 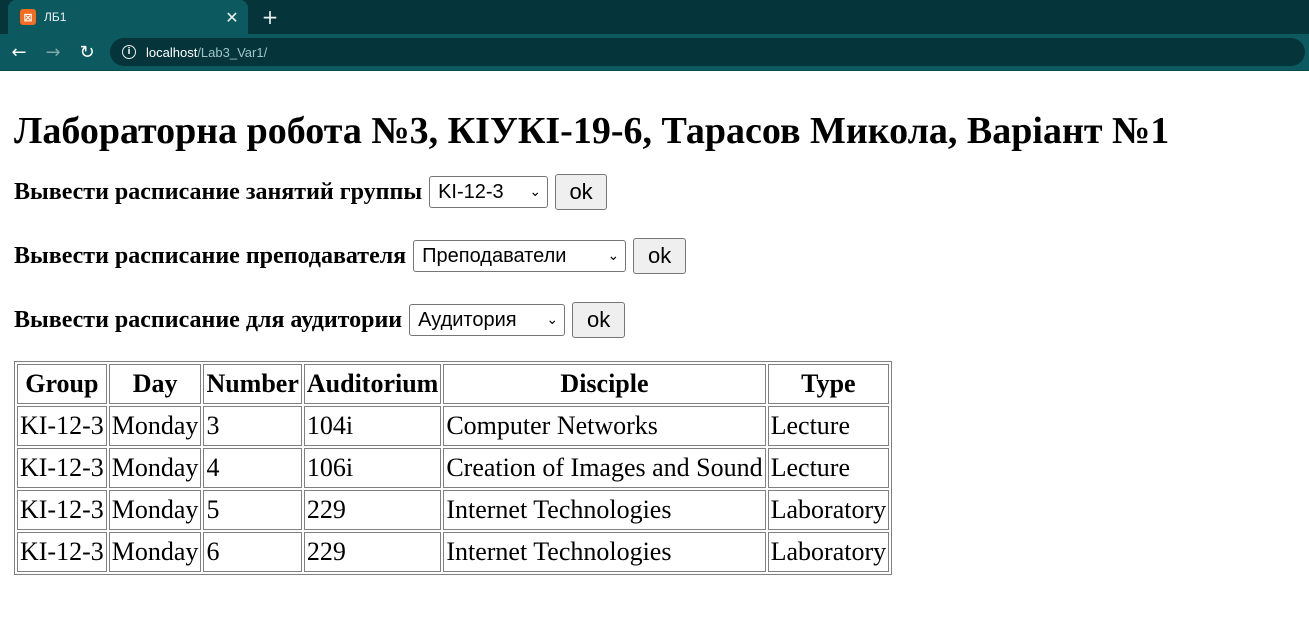 What do you see at coordinates (19, 52) in the screenshot?
I see `back-arrow-icon: ←` at bounding box center [19, 52].